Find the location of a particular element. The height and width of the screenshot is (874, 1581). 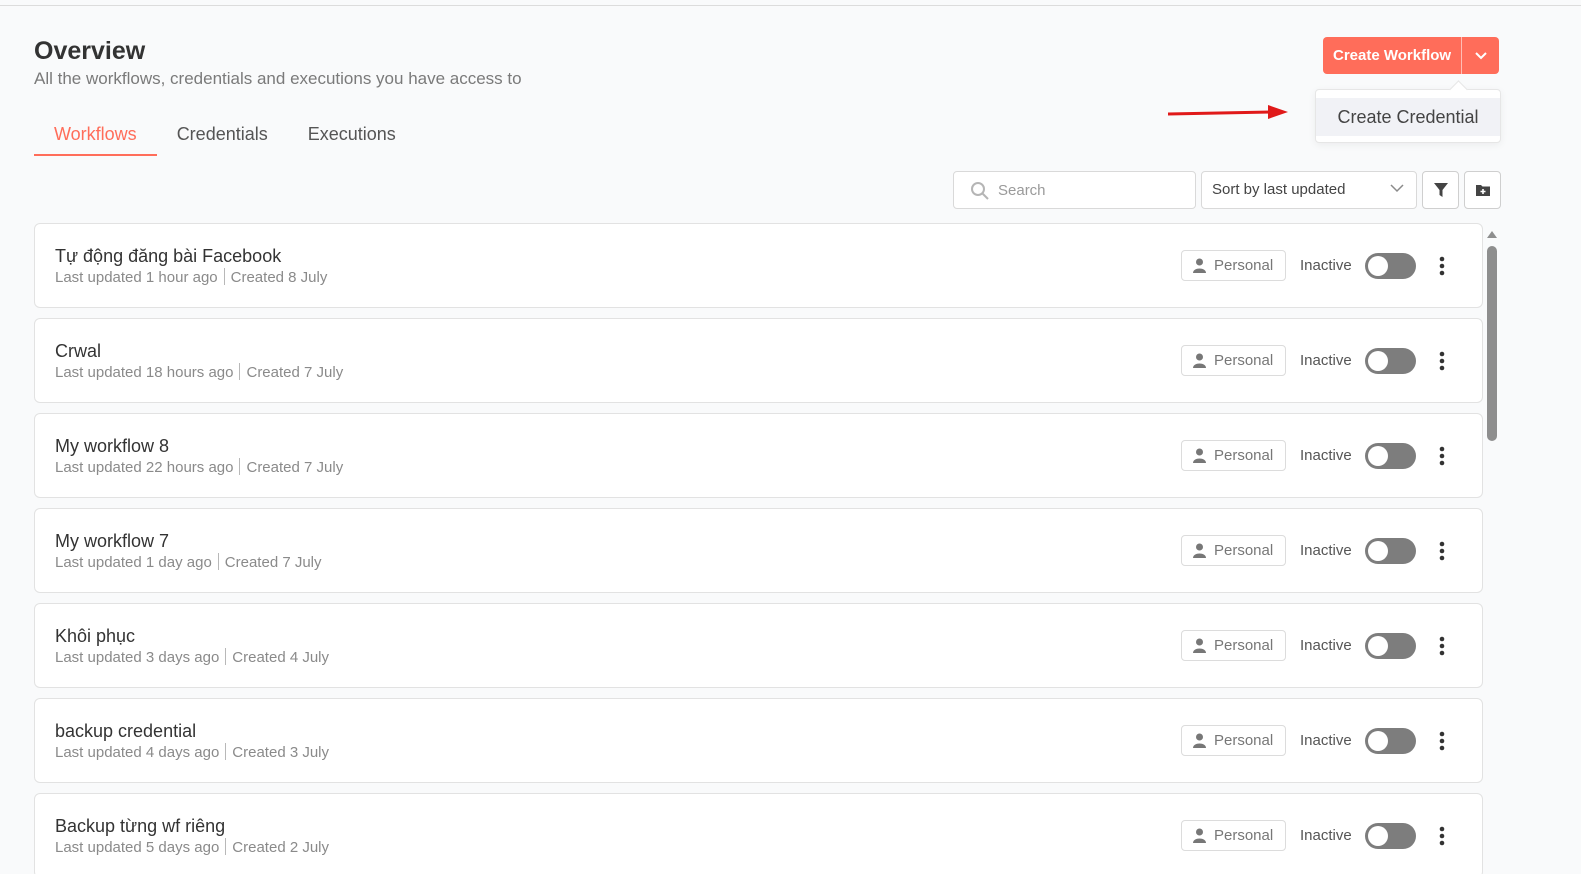

workflow-created: Created 2 July is located at coordinates (281, 847).